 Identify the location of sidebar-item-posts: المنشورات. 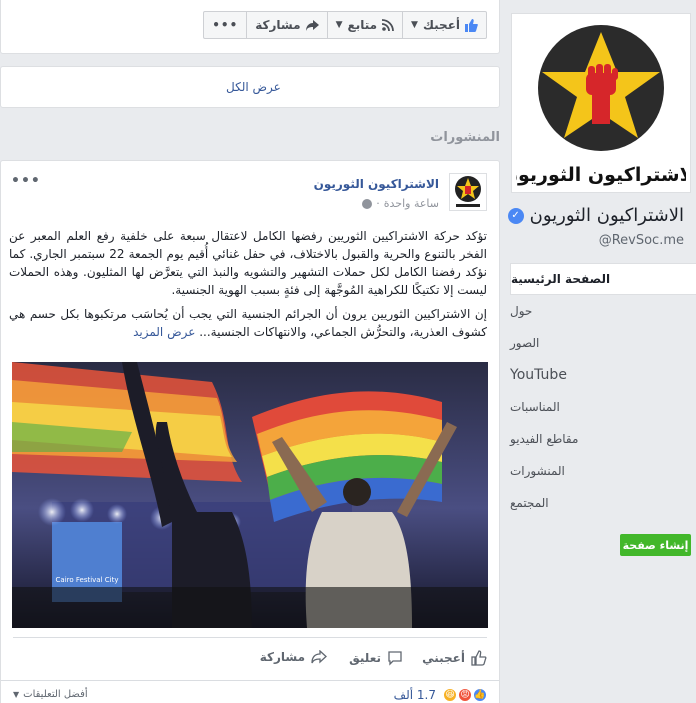
(603, 471).